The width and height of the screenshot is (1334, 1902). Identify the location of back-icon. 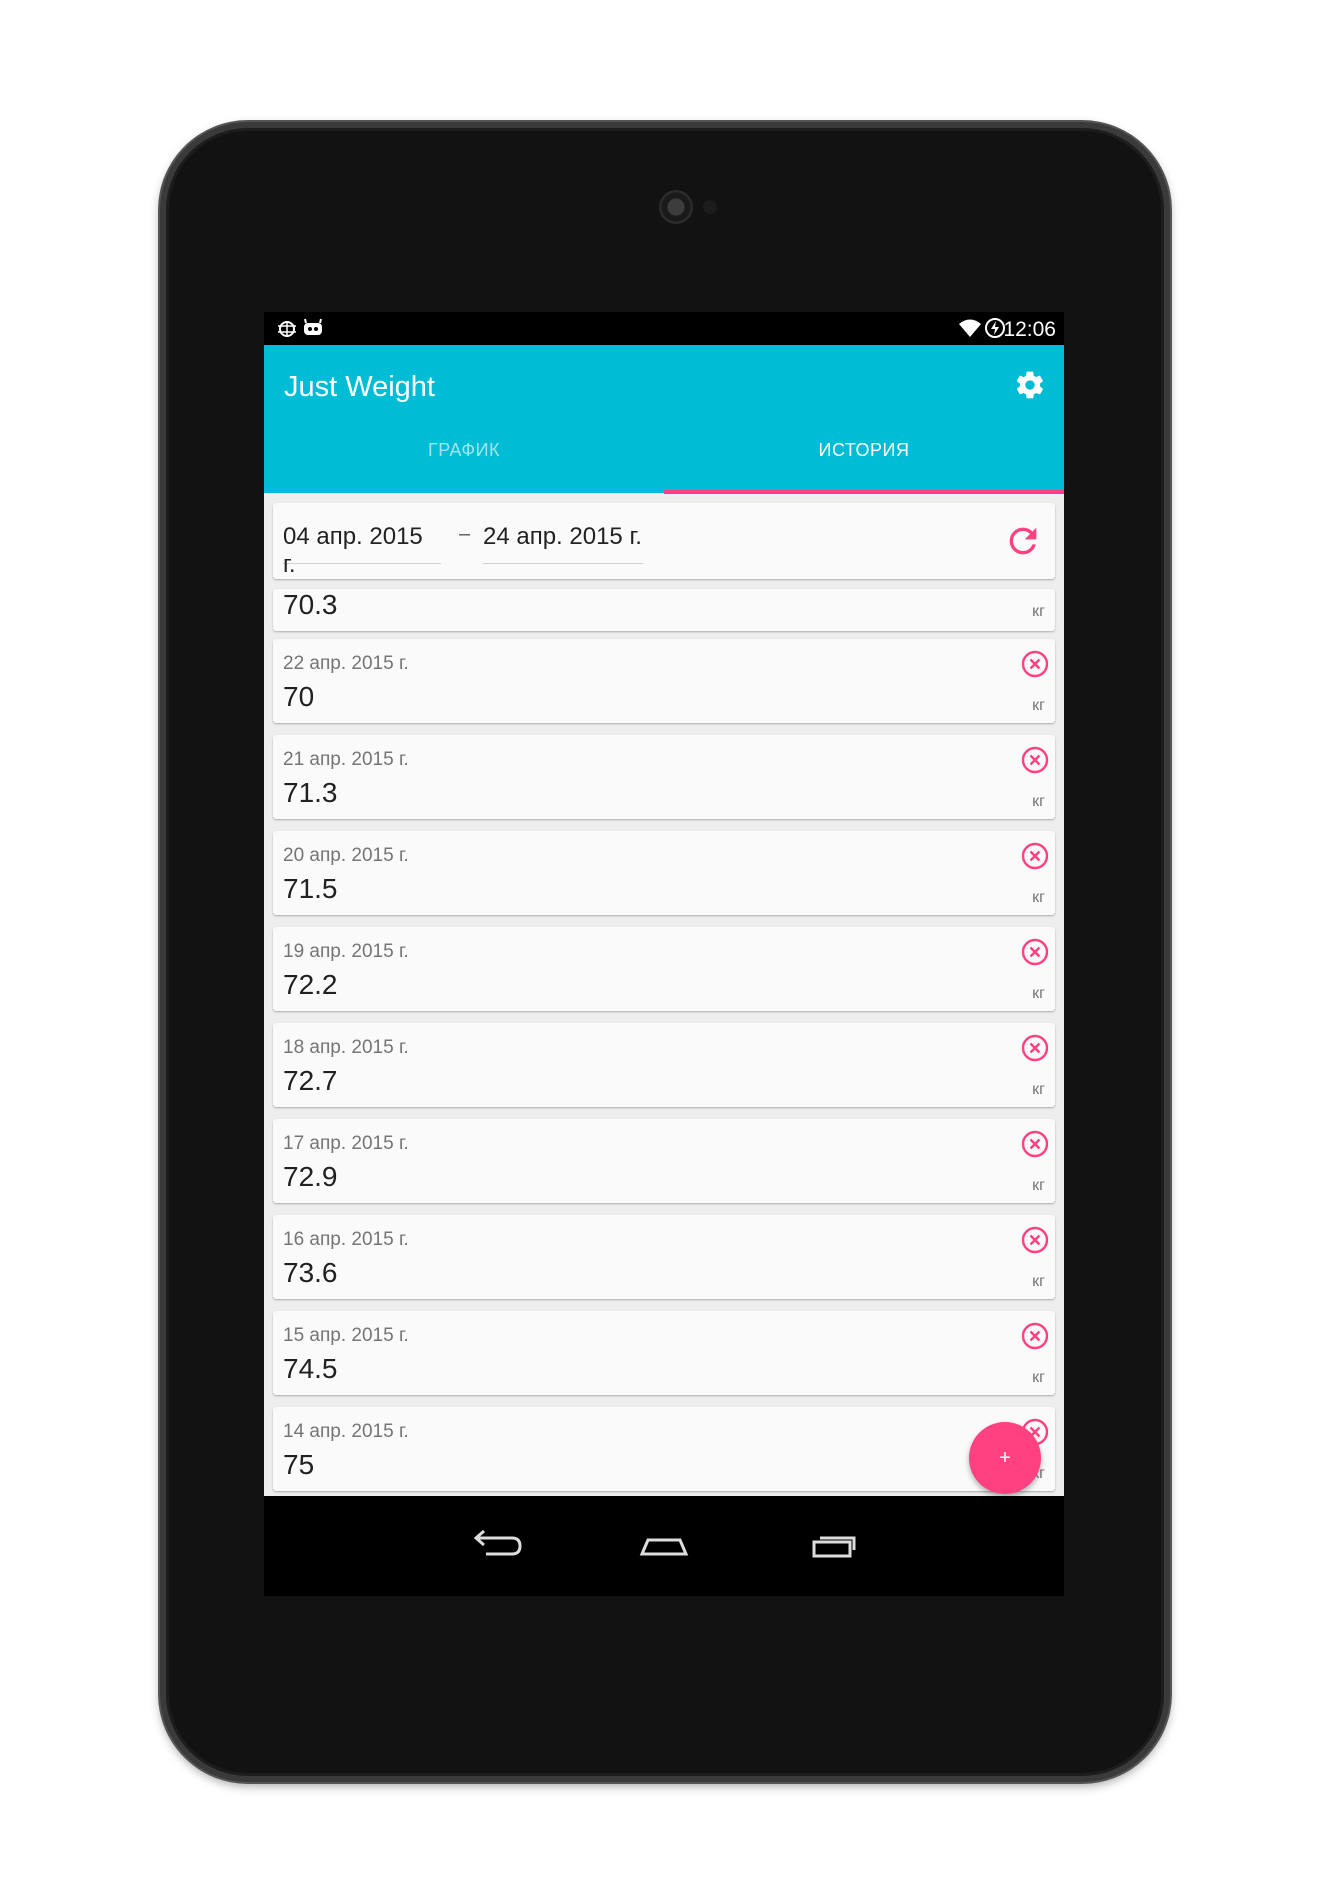
(494, 1546).